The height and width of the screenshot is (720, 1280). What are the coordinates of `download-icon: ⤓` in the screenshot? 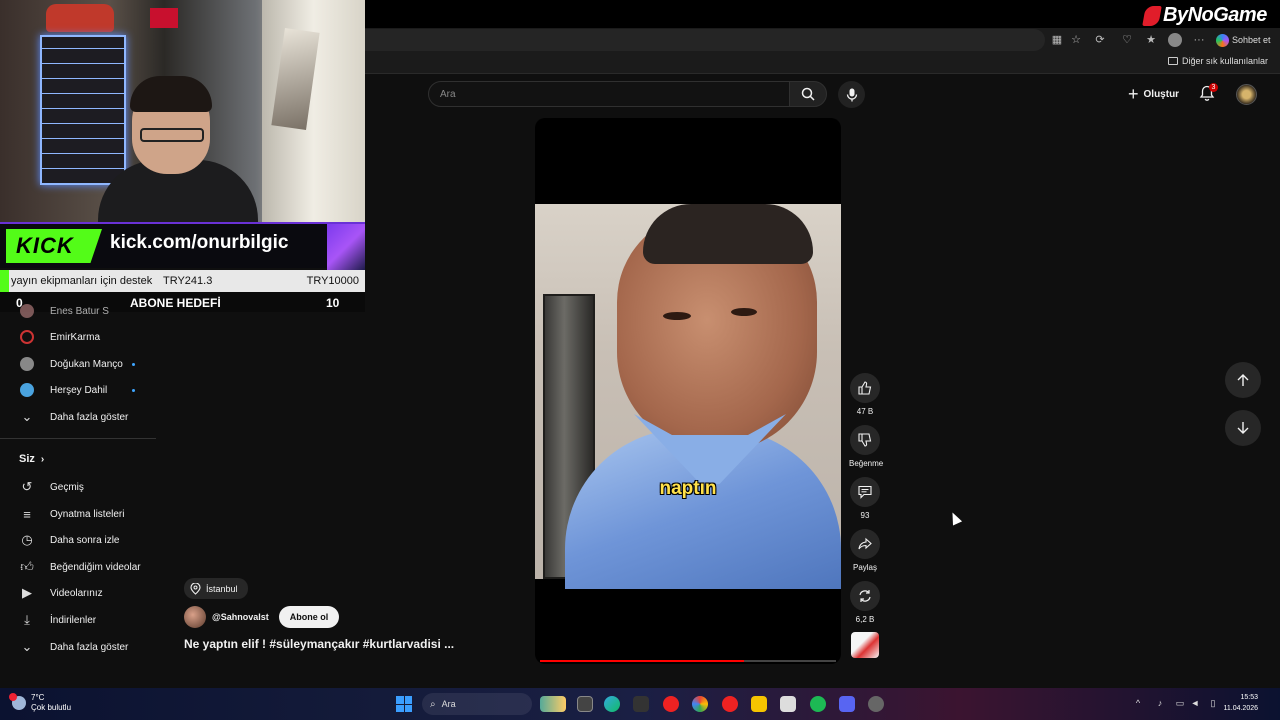 It's located at (27, 619).